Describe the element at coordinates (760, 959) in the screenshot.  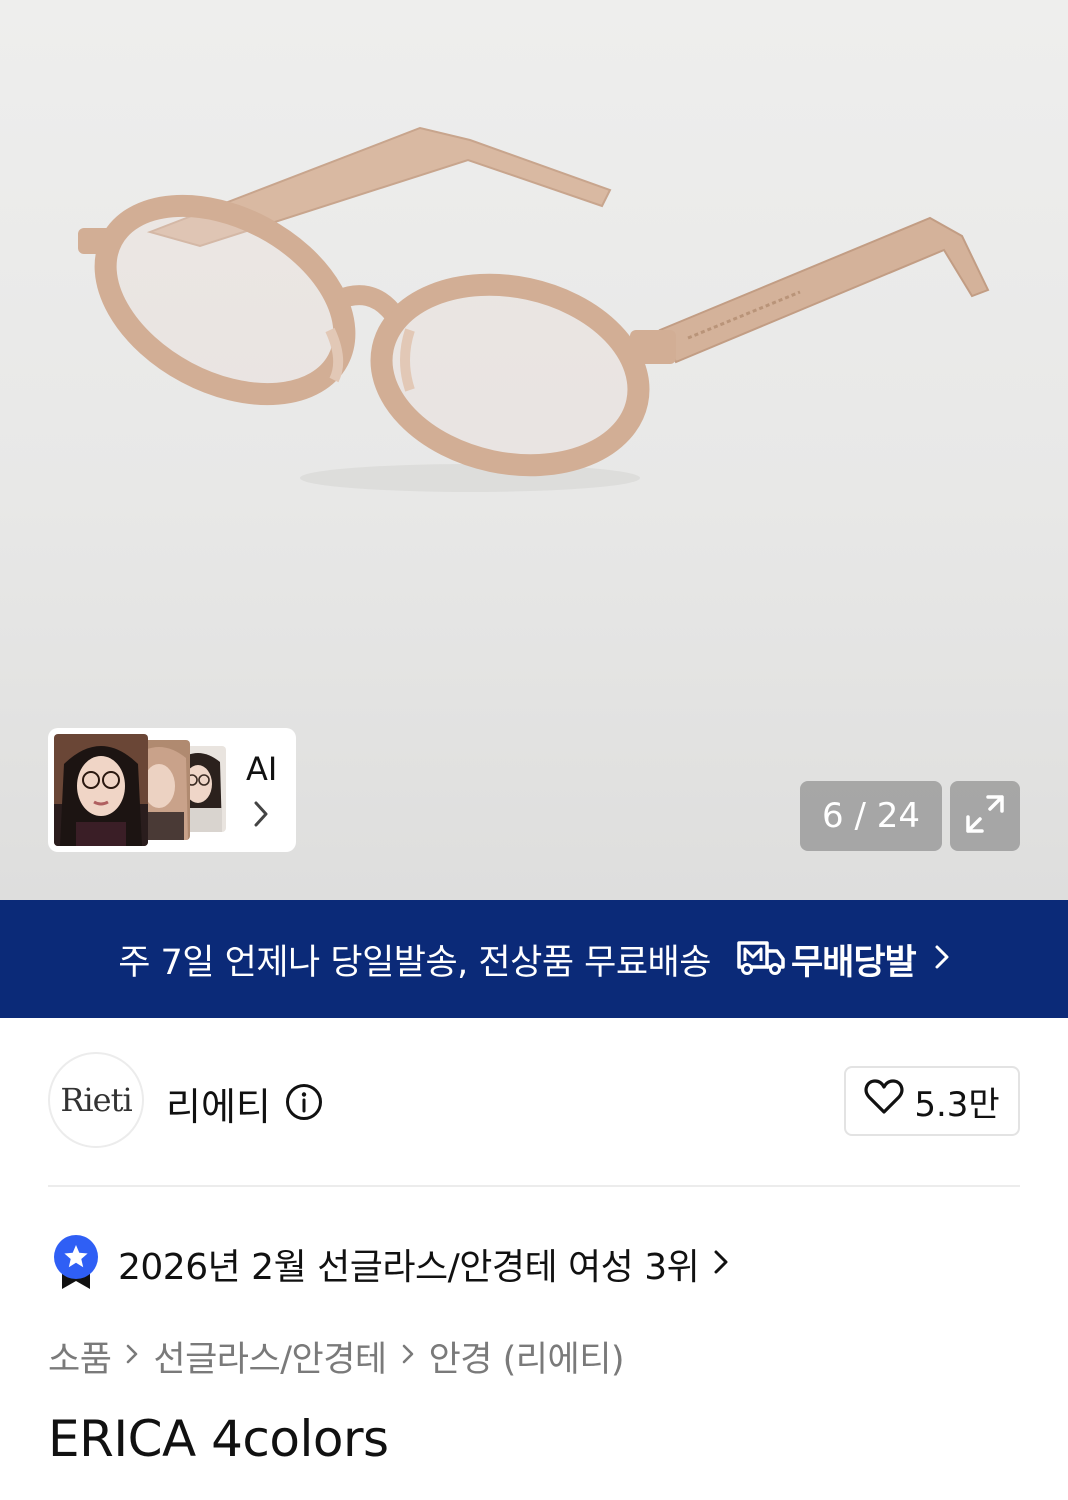
I see `delivery-truck-m-icon` at that location.